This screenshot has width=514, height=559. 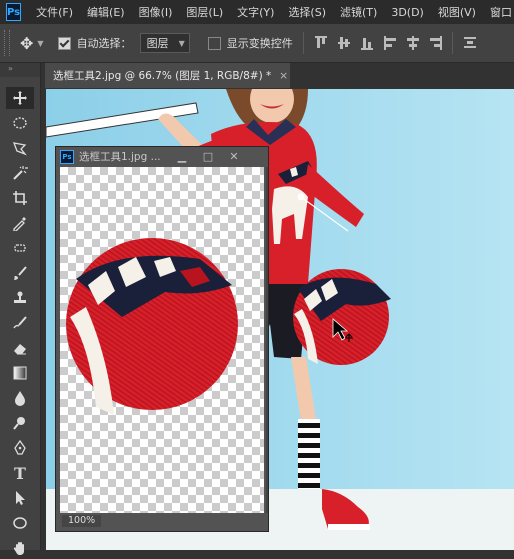 I want to click on minimize-button: ▁, so click(x=182, y=156).